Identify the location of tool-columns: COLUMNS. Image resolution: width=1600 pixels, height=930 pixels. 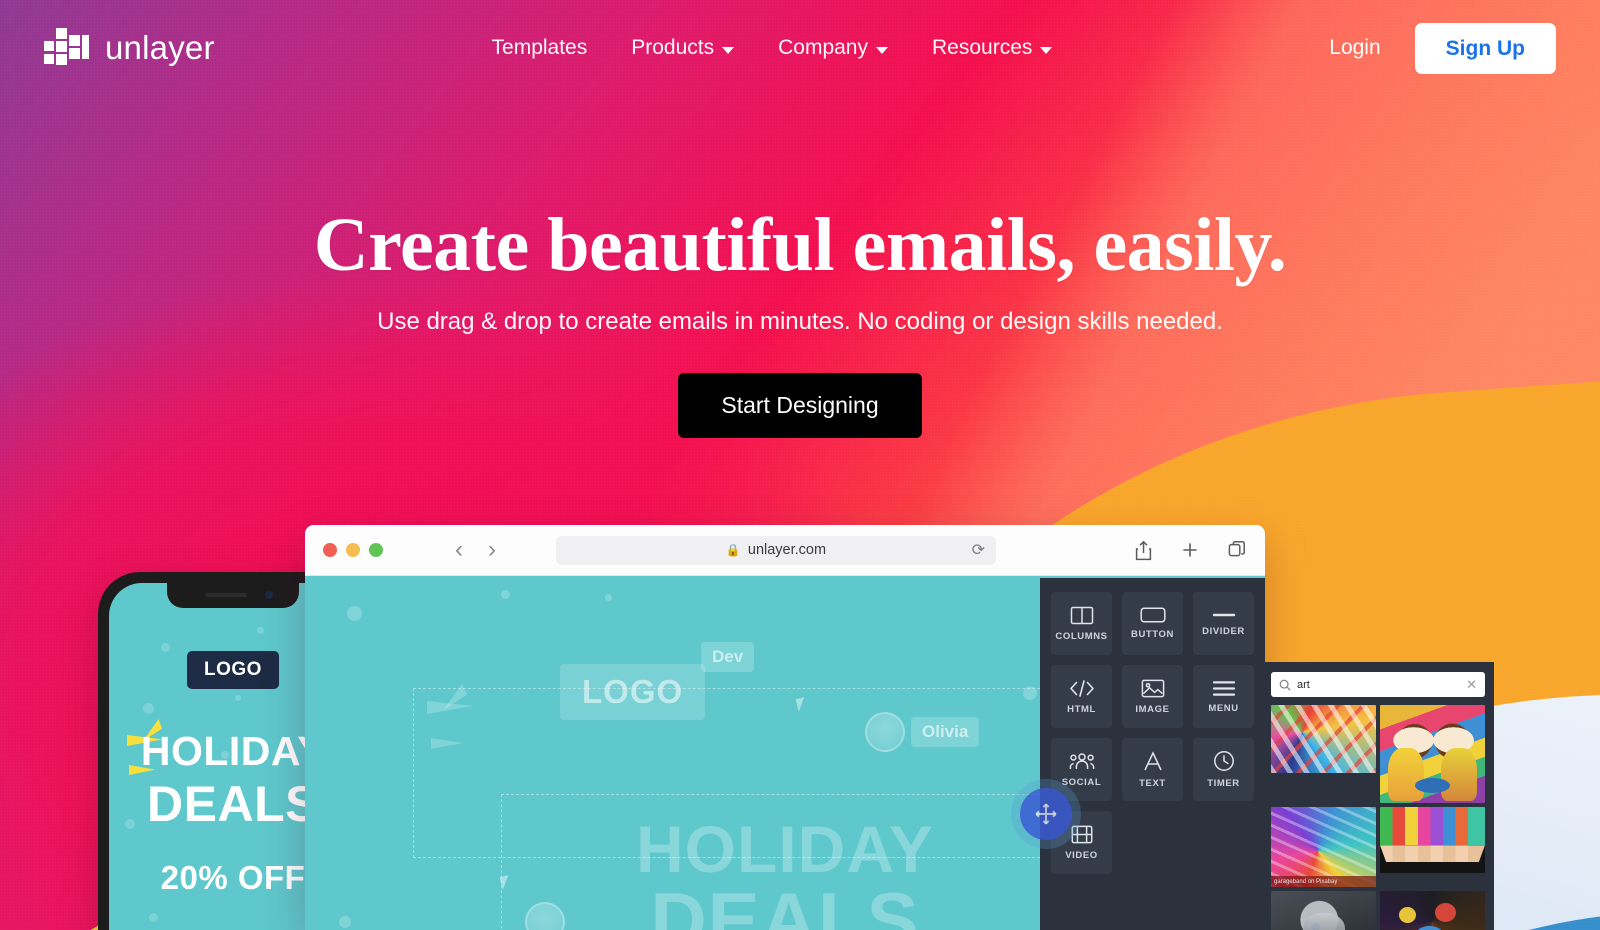
(1081, 623).